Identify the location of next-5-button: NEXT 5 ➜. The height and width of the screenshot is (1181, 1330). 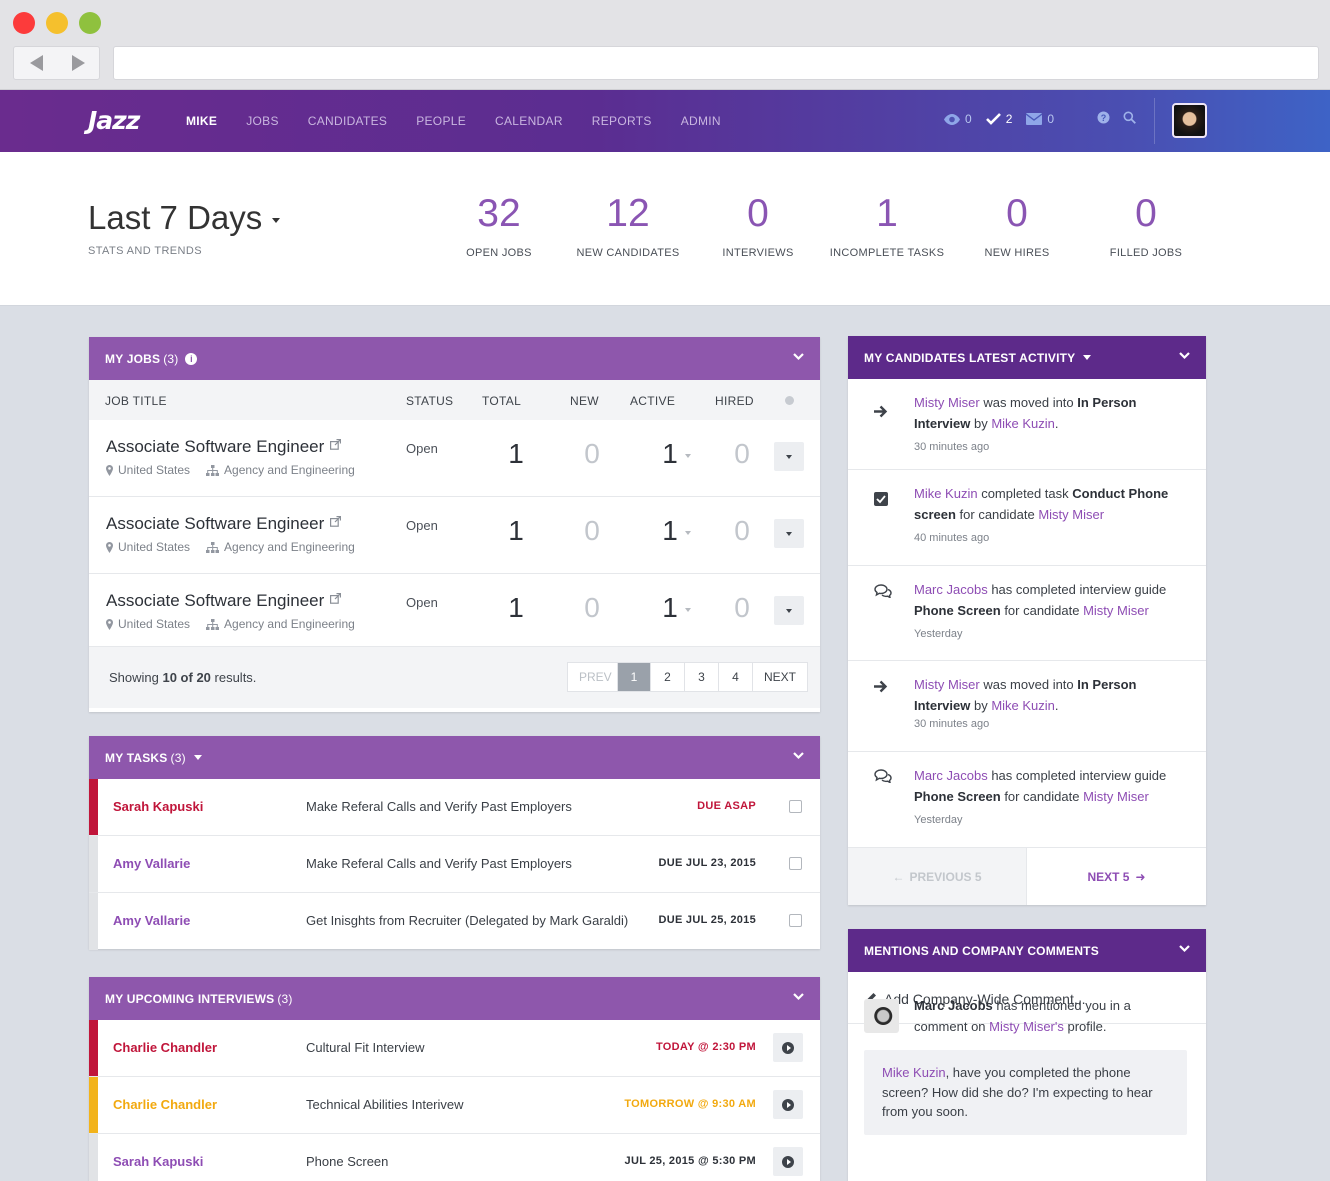
(1116, 876).